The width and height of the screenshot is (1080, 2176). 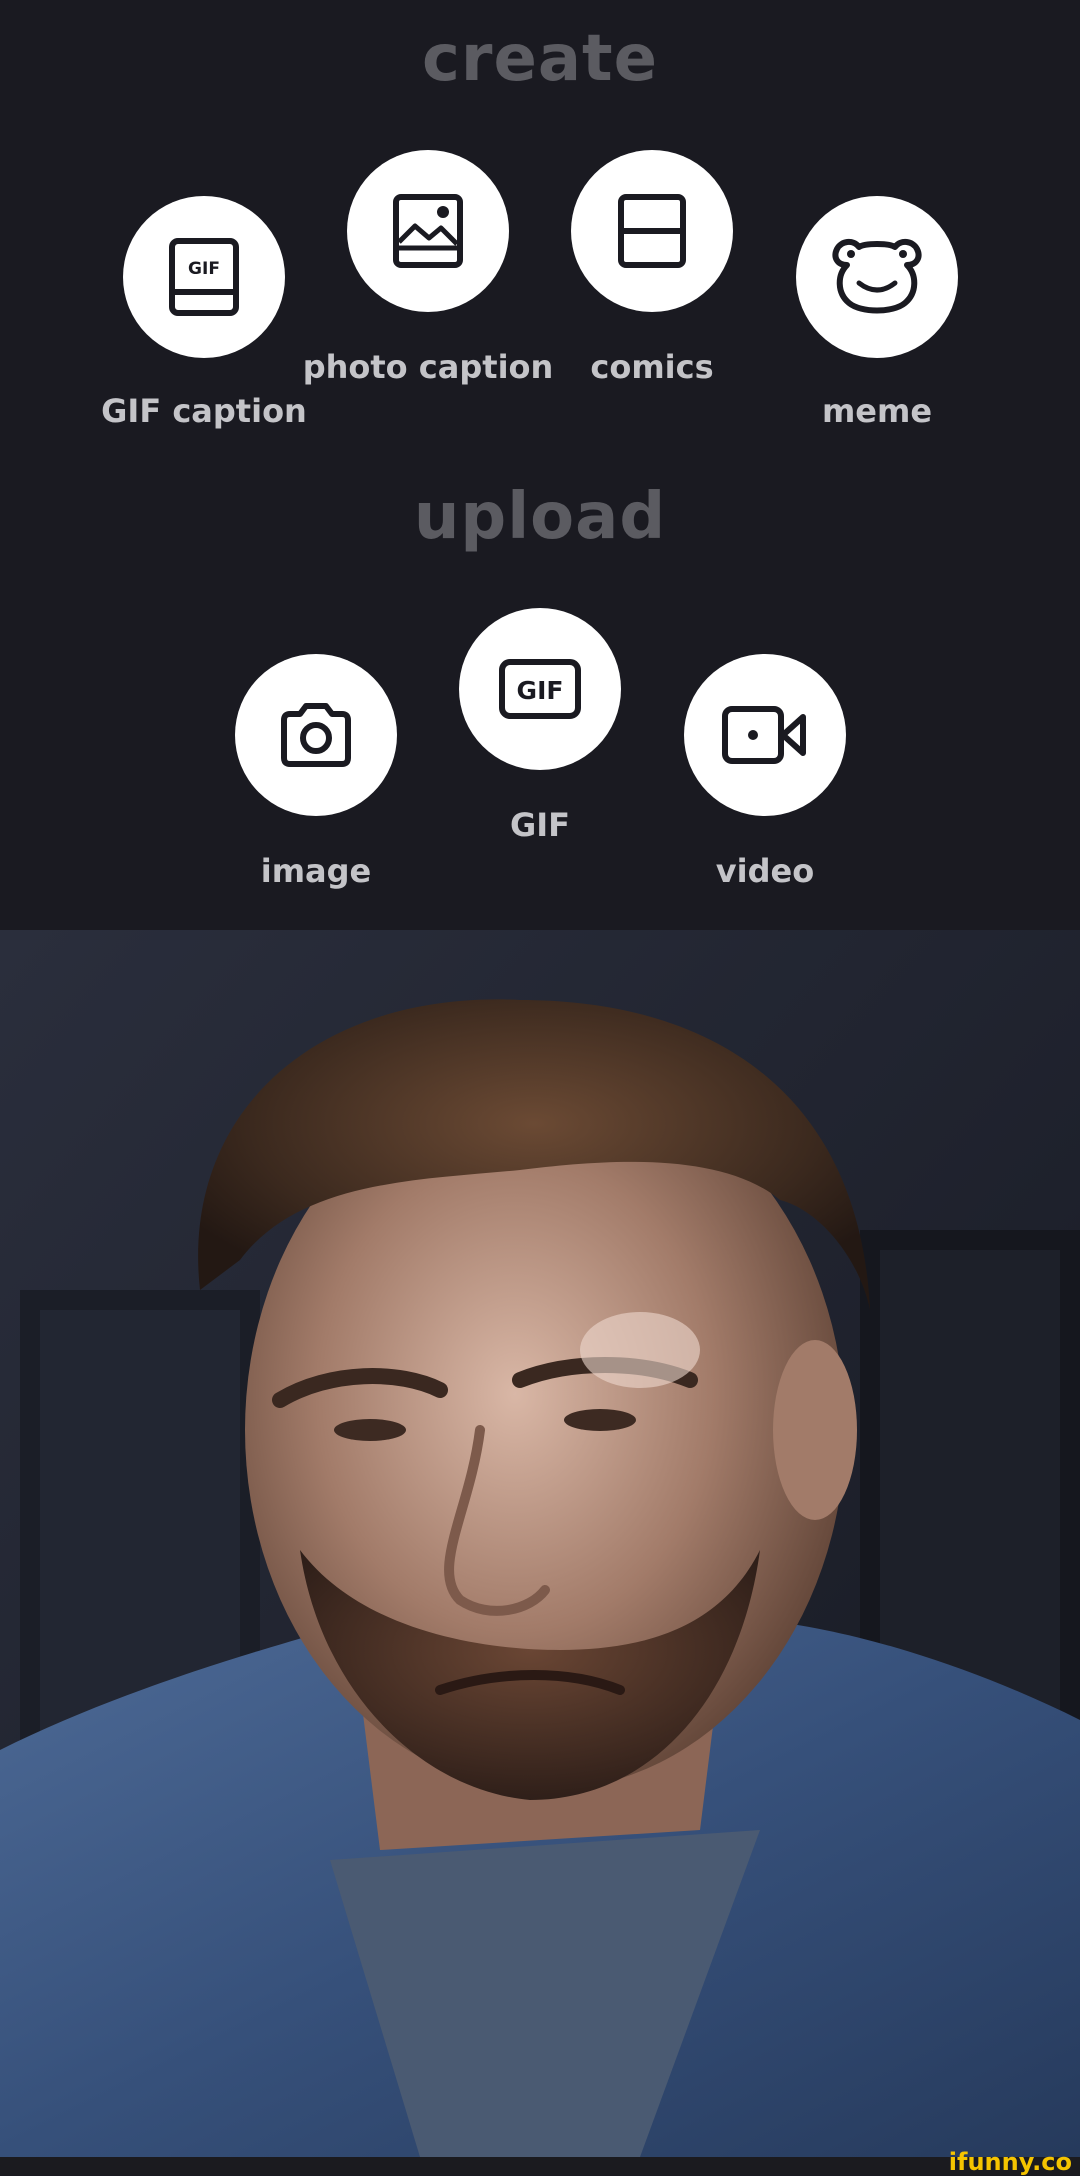 What do you see at coordinates (204, 411) in the screenshot?
I see `gif-caption-label: GIF caption` at bounding box center [204, 411].